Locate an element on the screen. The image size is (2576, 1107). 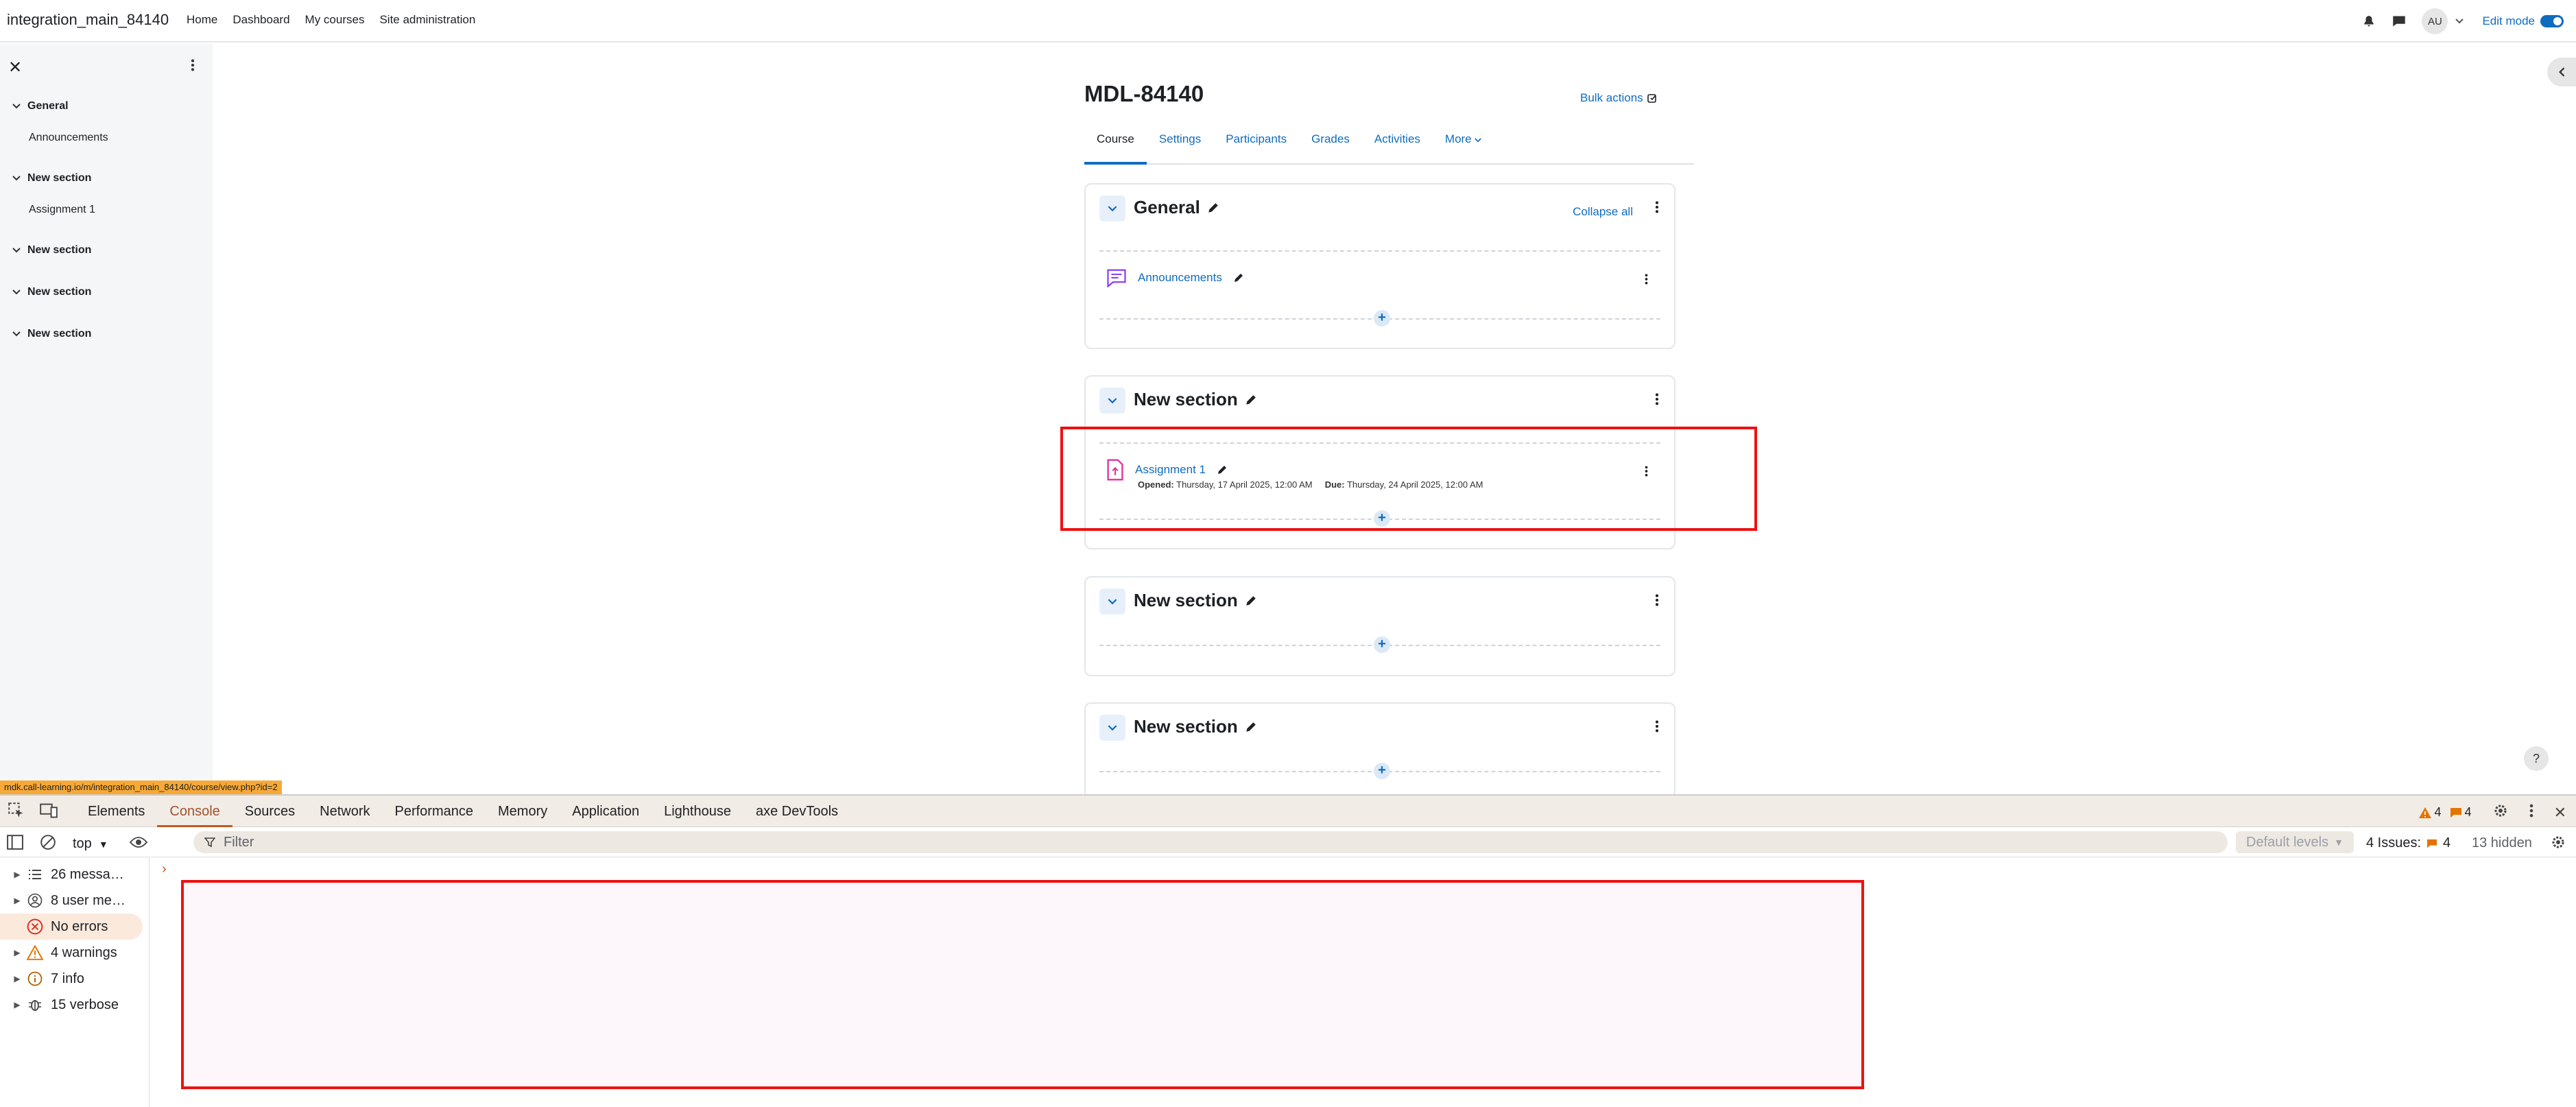
issues-counter: 4 Issues: 4 is located at coordinates (2408, 843).